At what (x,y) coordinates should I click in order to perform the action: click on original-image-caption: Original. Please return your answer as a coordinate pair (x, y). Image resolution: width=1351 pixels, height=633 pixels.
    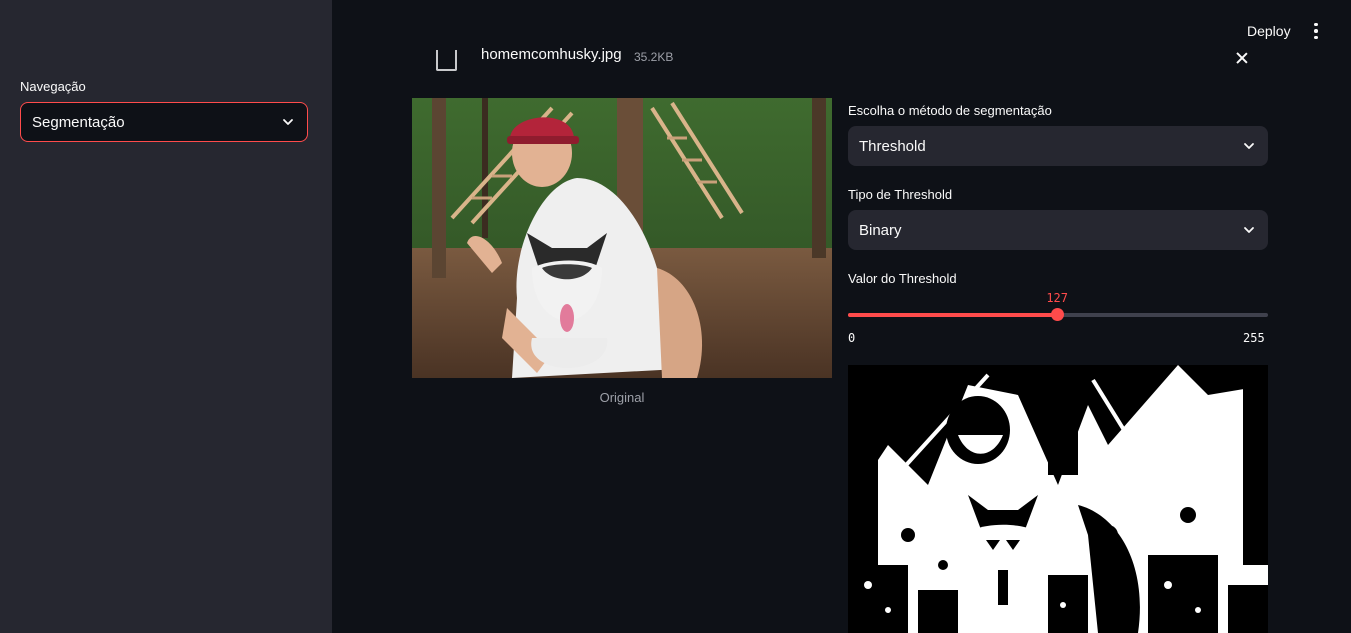
    Looking at the image, I should click on (622, 397).